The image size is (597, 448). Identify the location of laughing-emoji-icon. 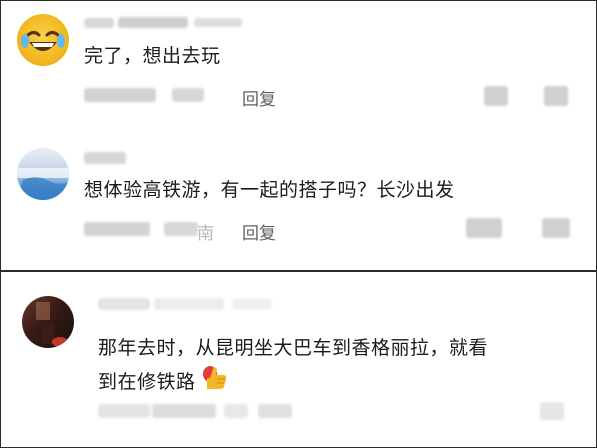
(43, 41).